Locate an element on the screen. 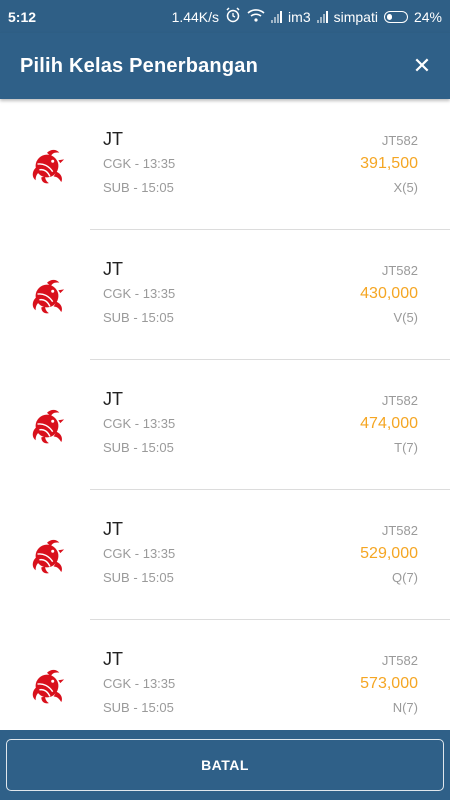 This screenshot has height=800, width=450. seat-class: N(7) is located at coordinates (405, 707).